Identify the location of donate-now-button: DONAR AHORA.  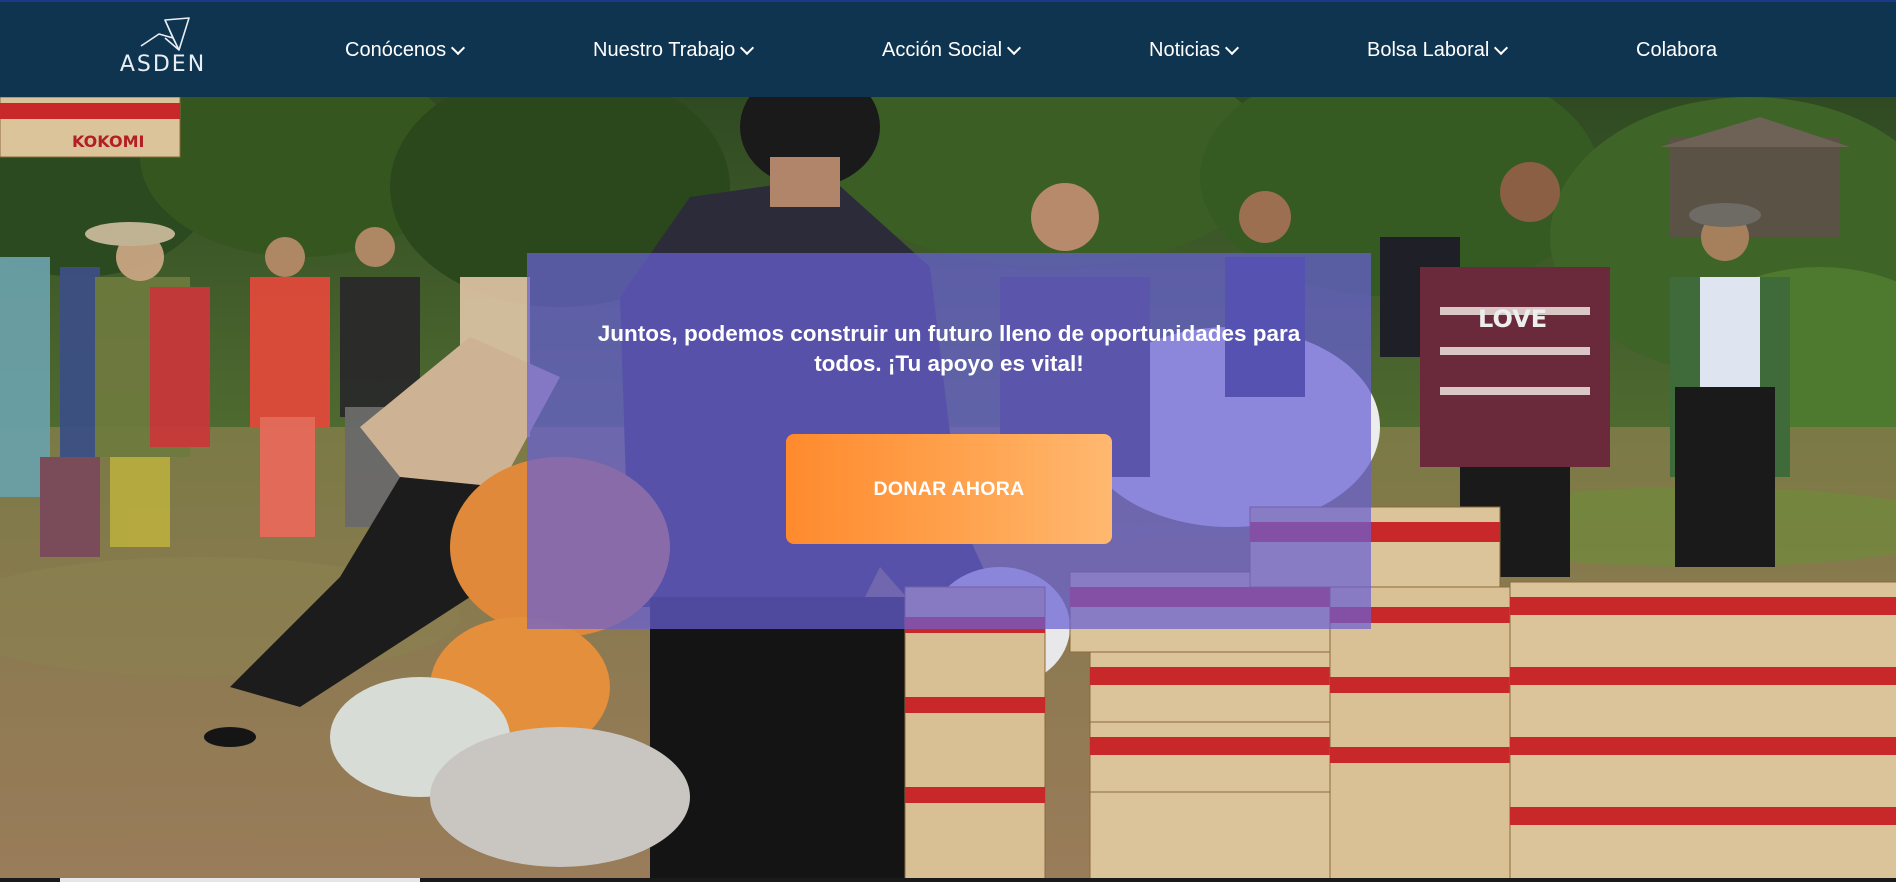
(949, 489).